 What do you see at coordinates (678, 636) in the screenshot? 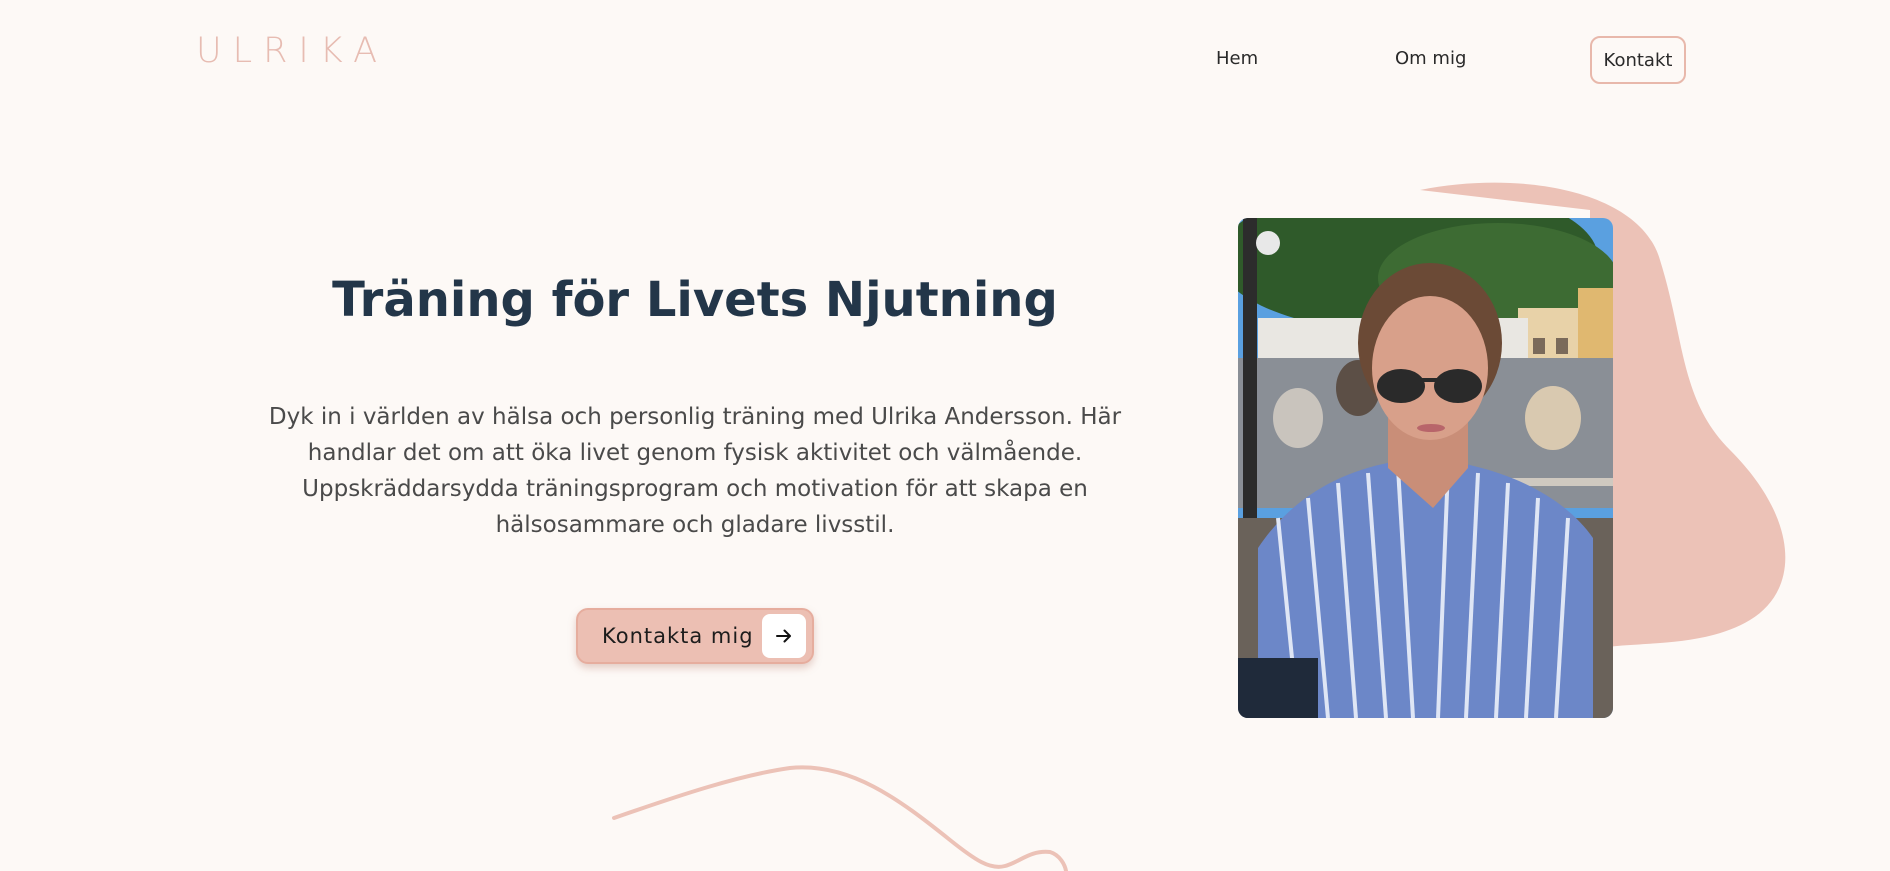
I see `contact-me-label: Kontakta mig` at bounding box center [678, 636].